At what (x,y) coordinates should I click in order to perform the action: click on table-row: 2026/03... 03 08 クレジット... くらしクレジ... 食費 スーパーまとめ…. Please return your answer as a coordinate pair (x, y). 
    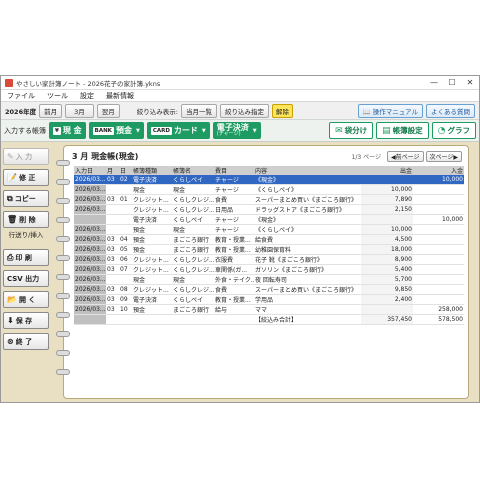
    Looking at the image, I should click on (269, 290).